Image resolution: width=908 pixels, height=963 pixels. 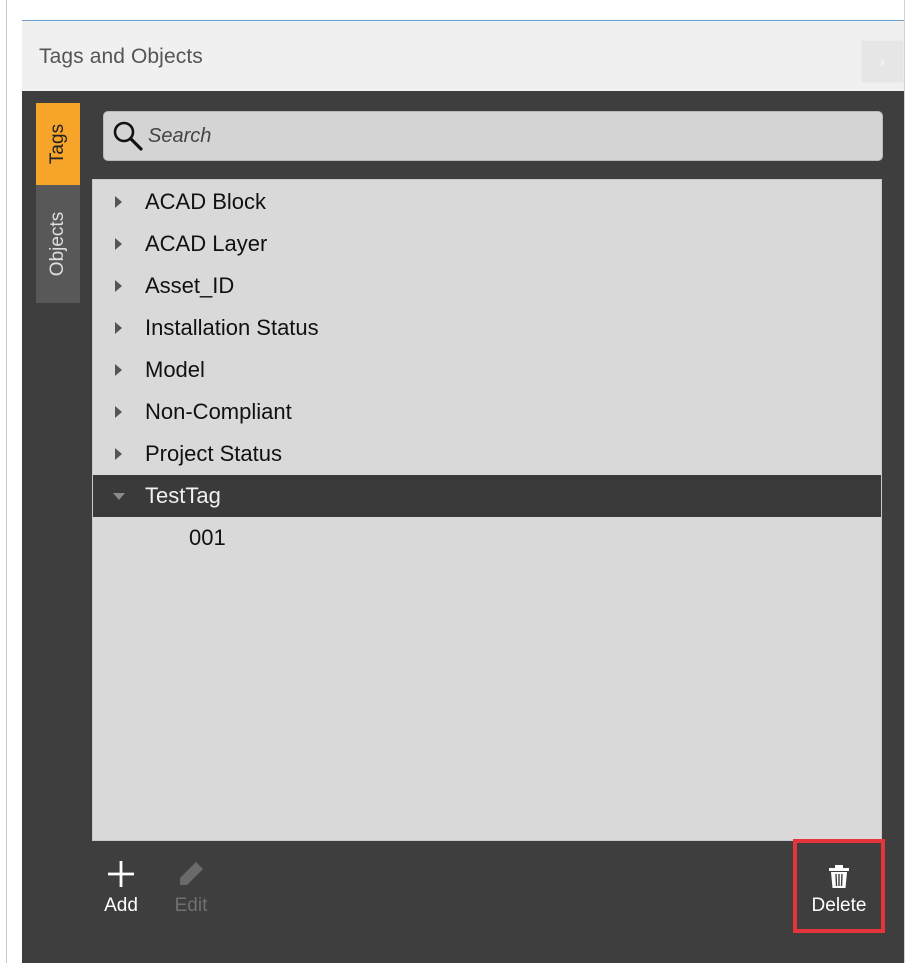 I want to click on tree-item-project-status: Project Status, so click(x=487, y=454).